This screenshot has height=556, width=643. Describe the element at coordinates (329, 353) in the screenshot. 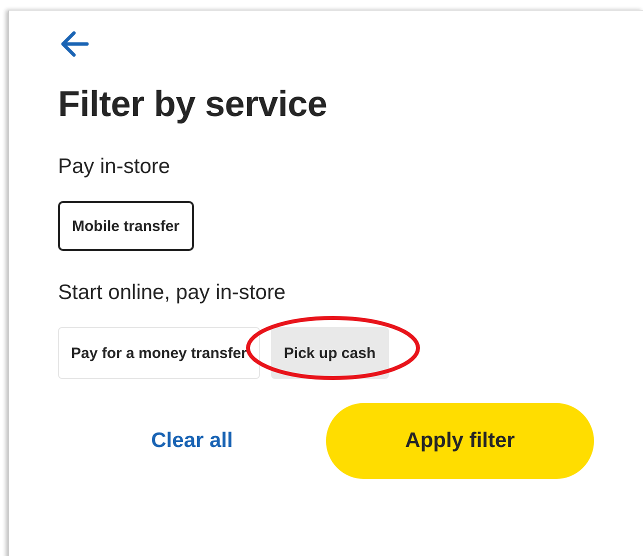

I see `filter-chip: Pick up cash` at that location.